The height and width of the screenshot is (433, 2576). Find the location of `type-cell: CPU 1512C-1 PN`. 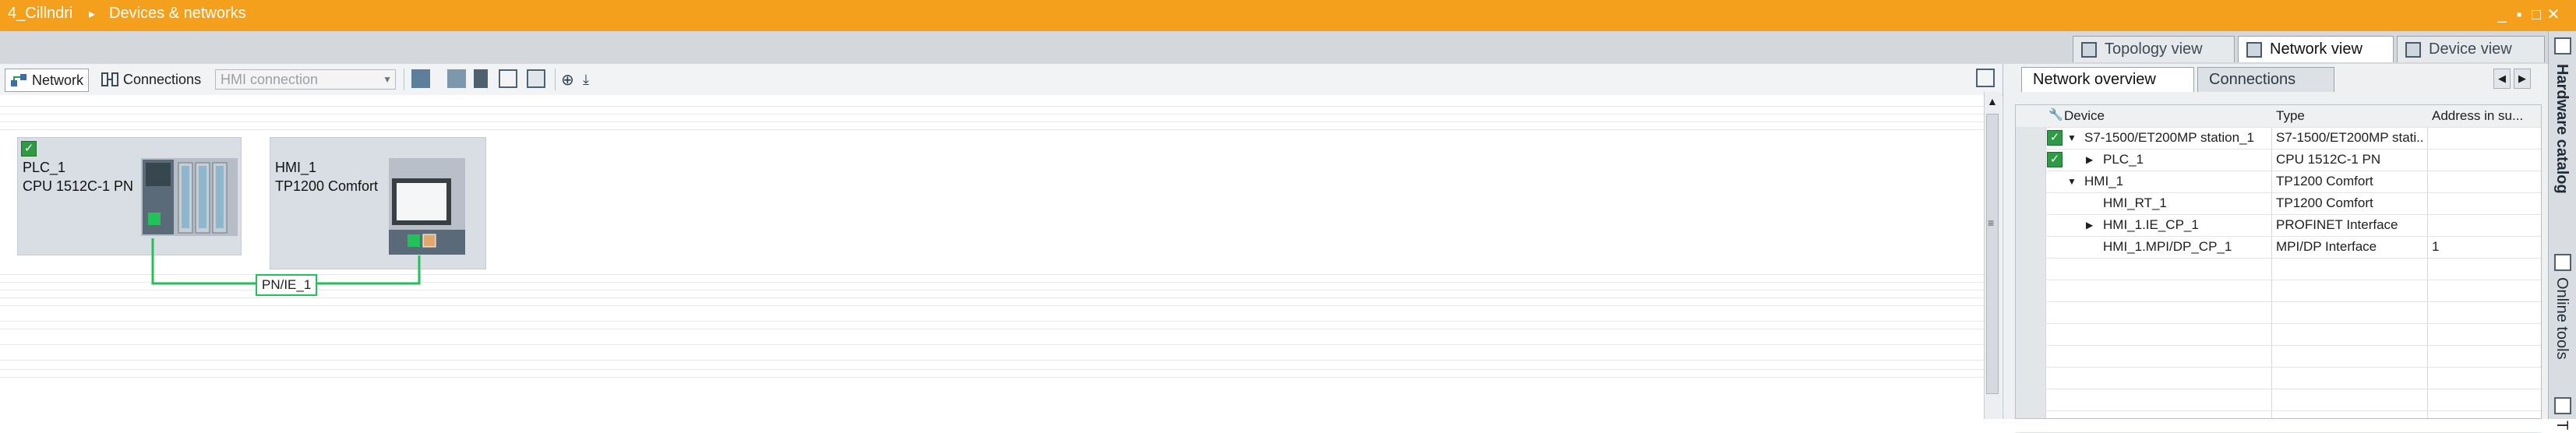

type-cell: CPU 1512C-1 PN is located at coordinates (2328, 160).